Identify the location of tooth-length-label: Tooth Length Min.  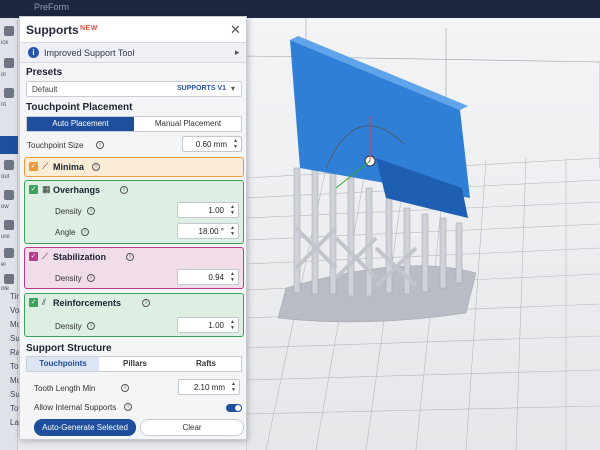
(65, 388).